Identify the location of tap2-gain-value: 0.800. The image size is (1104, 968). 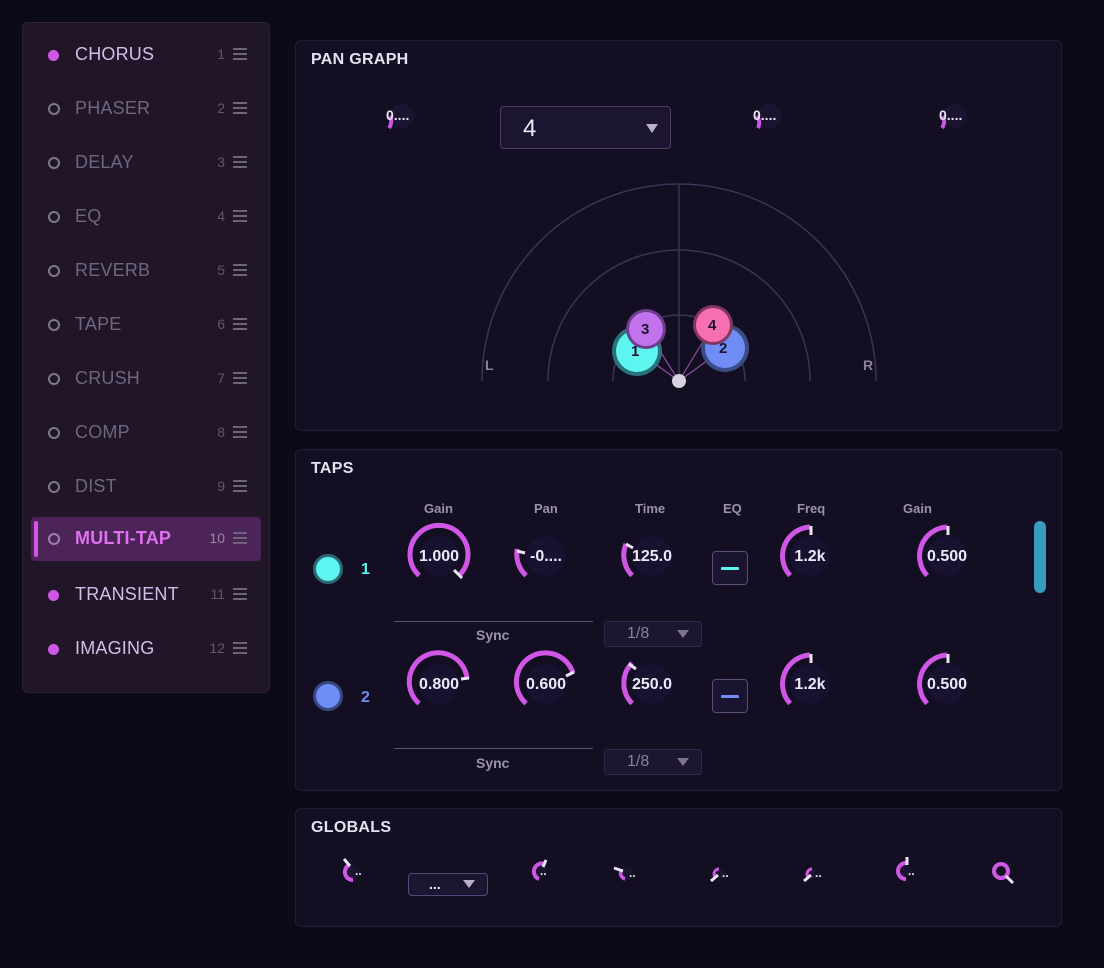
(439, 684).